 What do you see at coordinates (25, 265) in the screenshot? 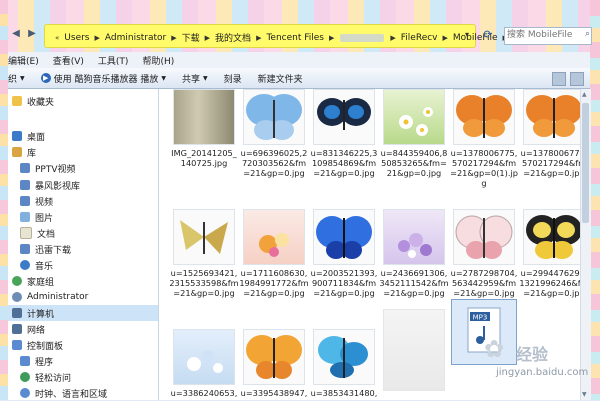
I see `music-icon` at bounding box center [25, 265].